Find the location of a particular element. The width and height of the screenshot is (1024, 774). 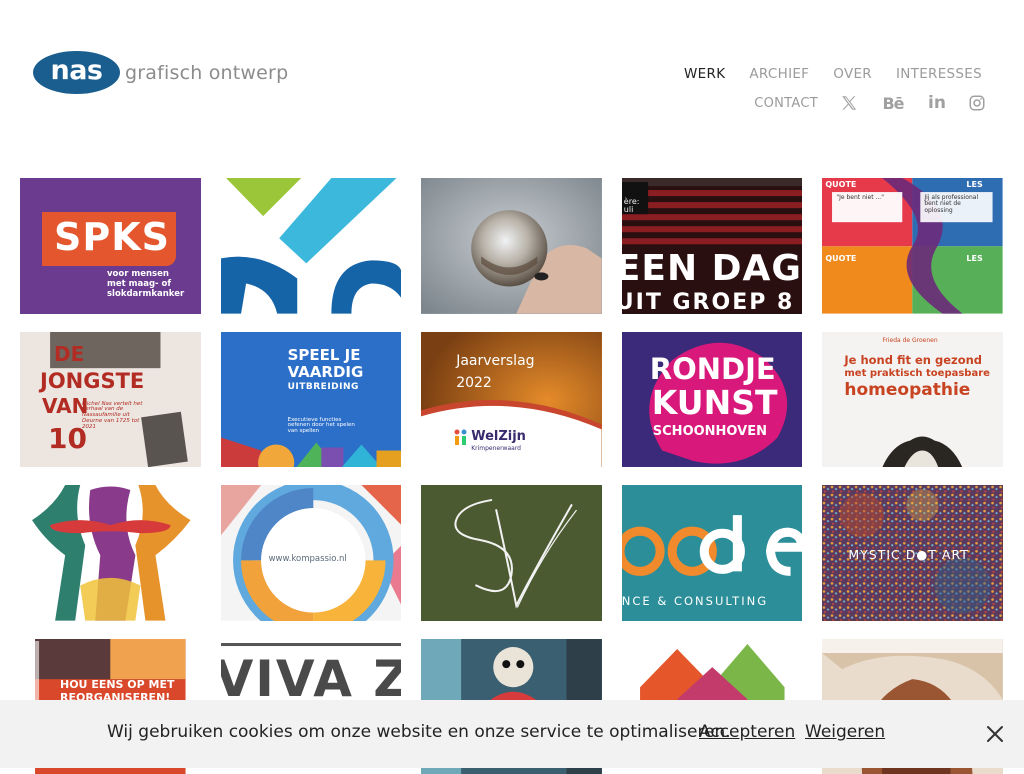

logo-text: grafisch ontwerp is located at coordinates (207, 72).